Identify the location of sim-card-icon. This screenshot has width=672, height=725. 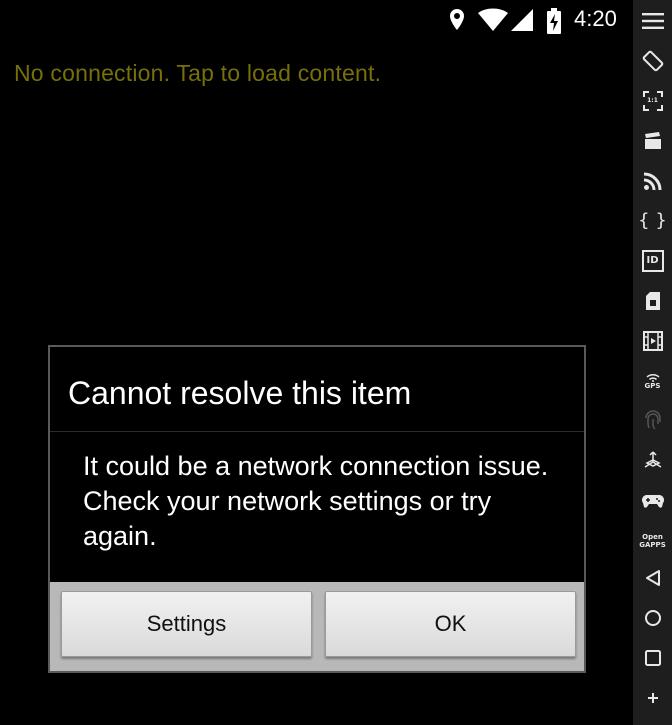
(652, 301).